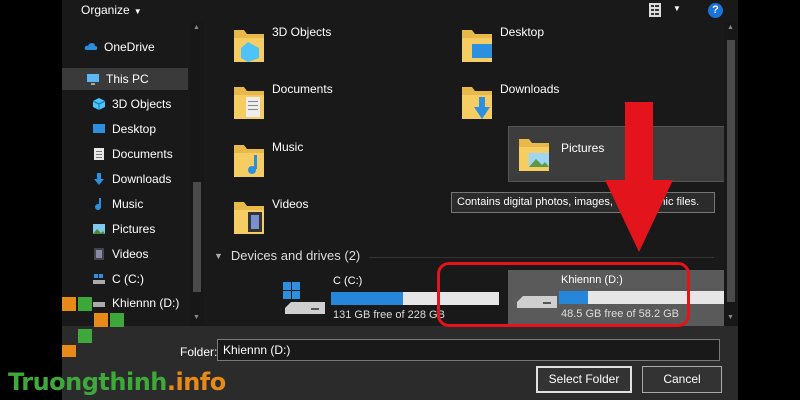 The image size is (800, 400). I want to click on folder-downloads: Downloads, so click(542, 105).